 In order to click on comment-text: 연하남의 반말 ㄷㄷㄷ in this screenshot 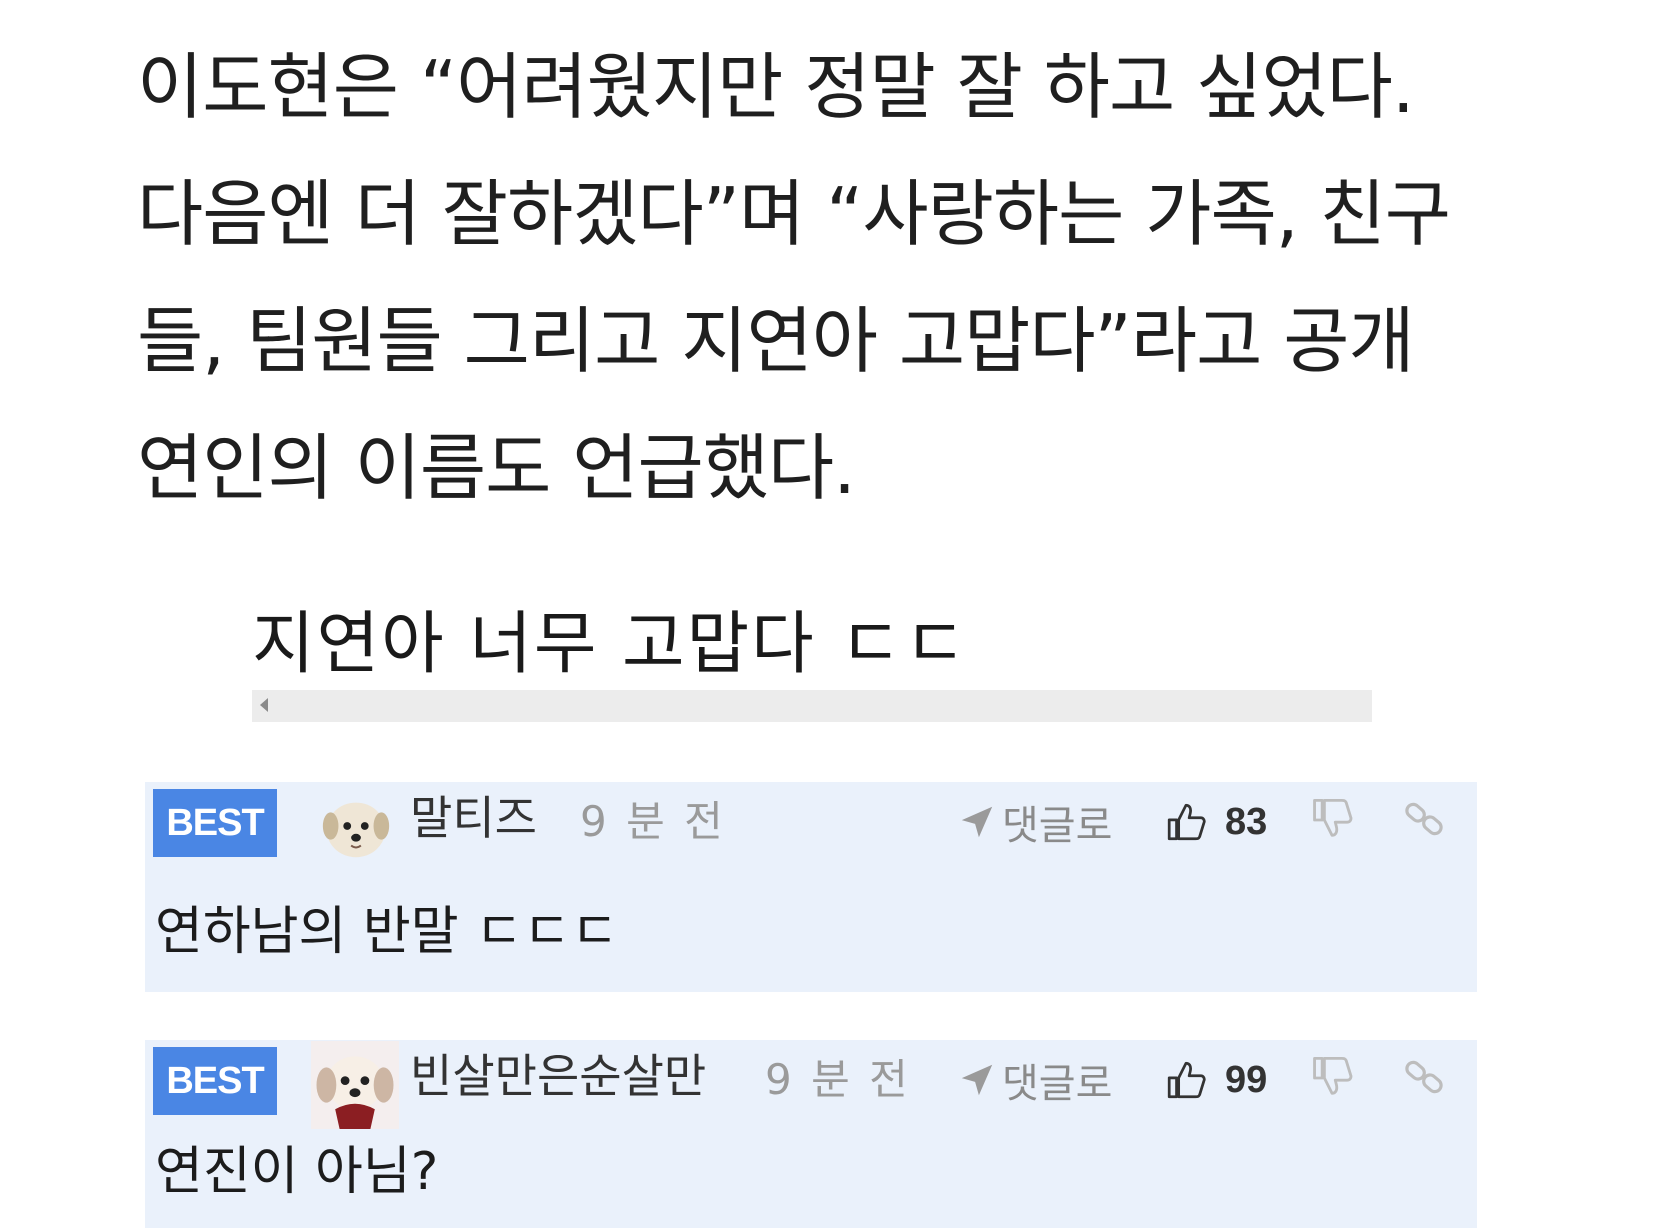, I will do `click(387, 932)`.